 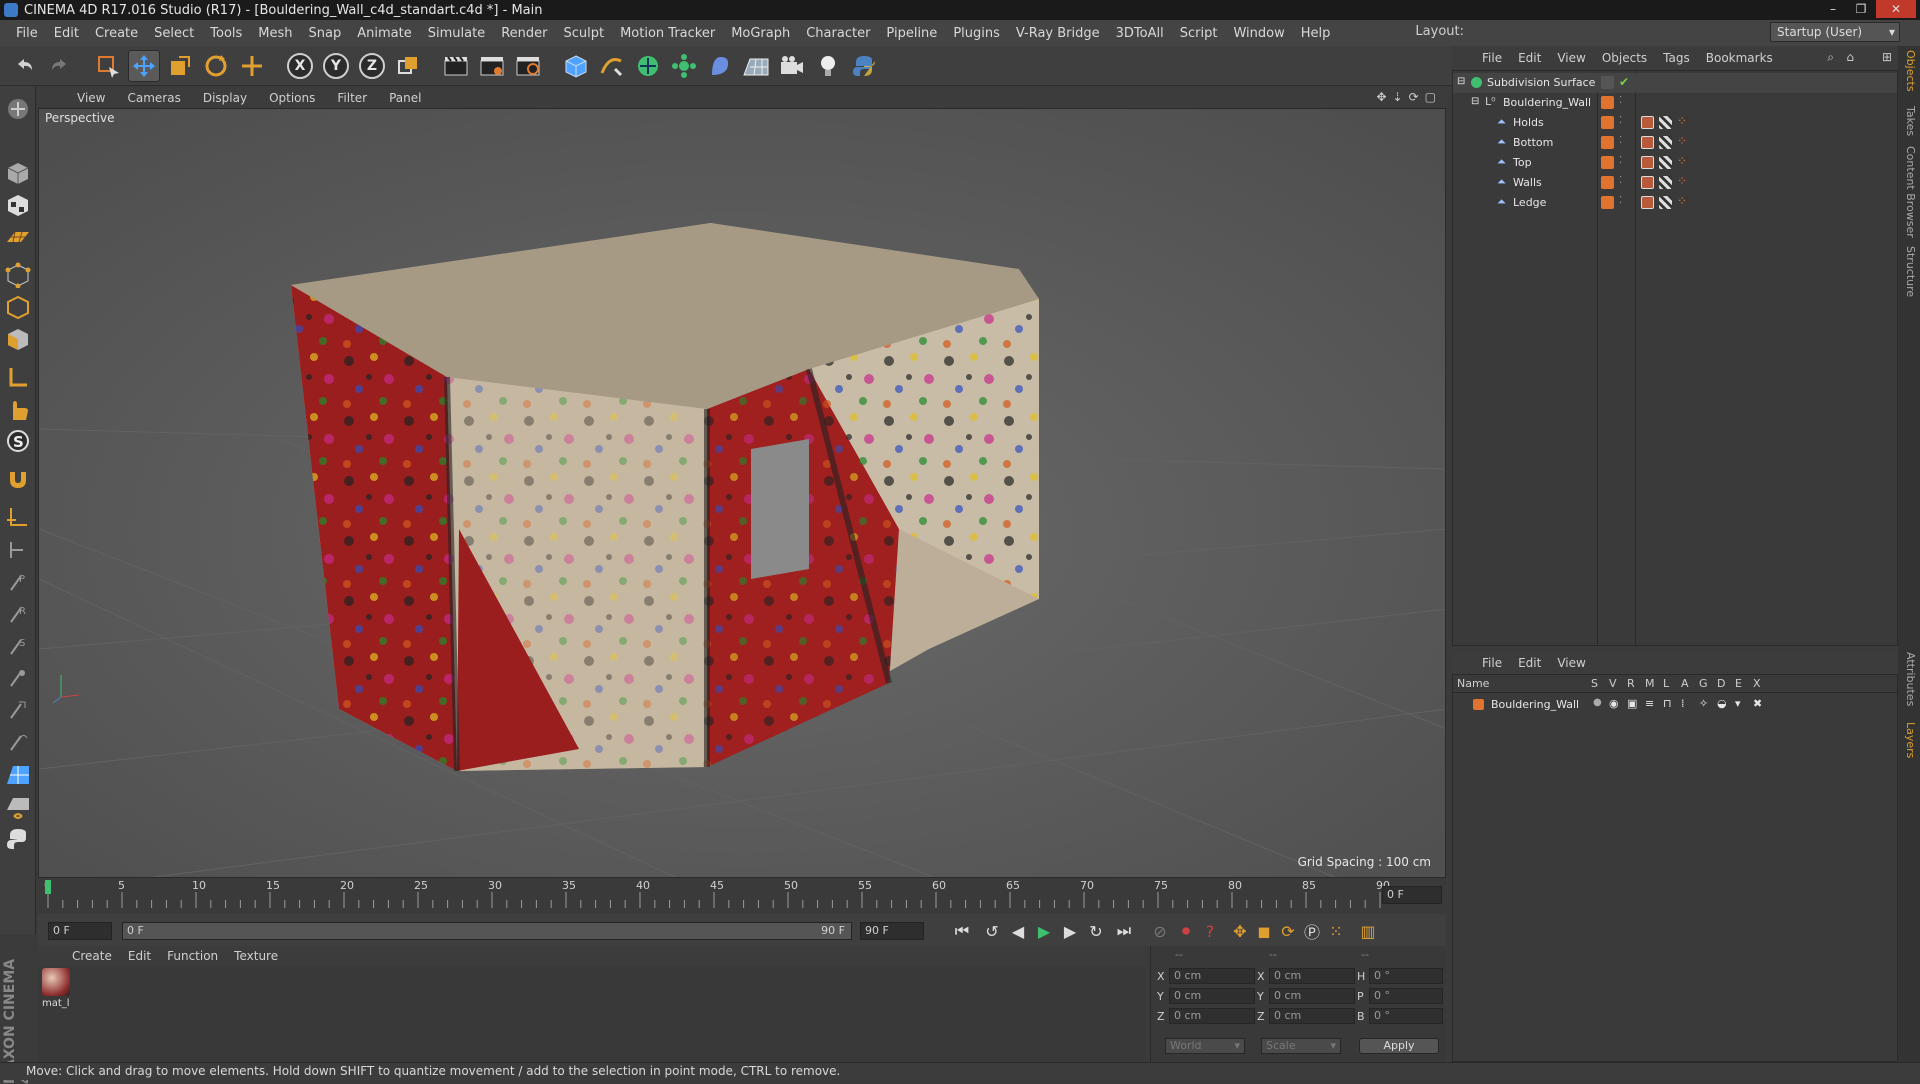 What do you see at coordinates (838, 33) in the screenshot?
I see `menu-character: Character` at bounding box center [838, 33].